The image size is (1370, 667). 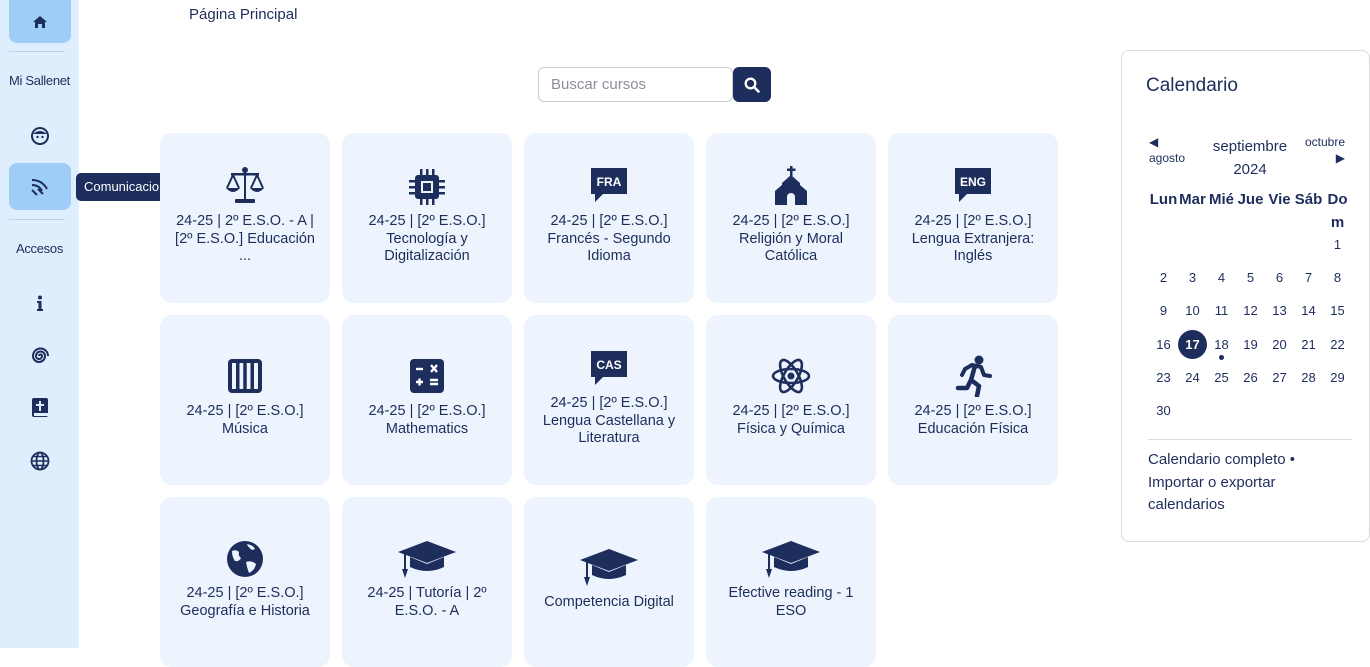 I want to click on earth-icon, so click(x=245, y=559).